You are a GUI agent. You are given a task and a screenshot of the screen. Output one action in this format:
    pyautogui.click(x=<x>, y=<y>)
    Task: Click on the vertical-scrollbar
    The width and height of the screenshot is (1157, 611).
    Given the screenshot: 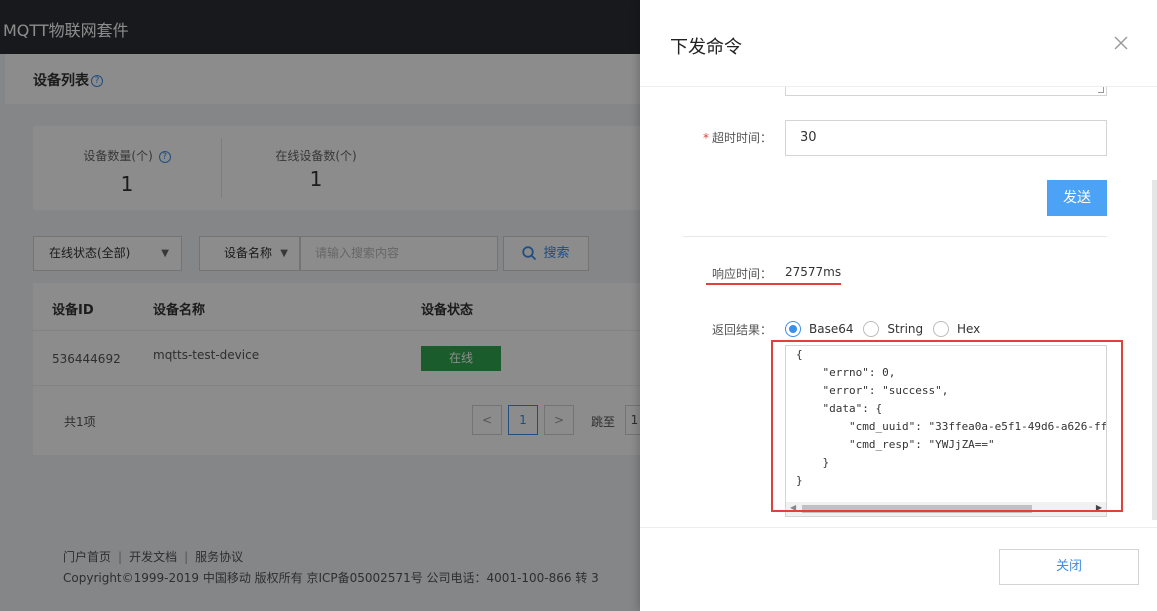 What is the action you would take?
    pyautogui.click(x=1154, y=350)
    